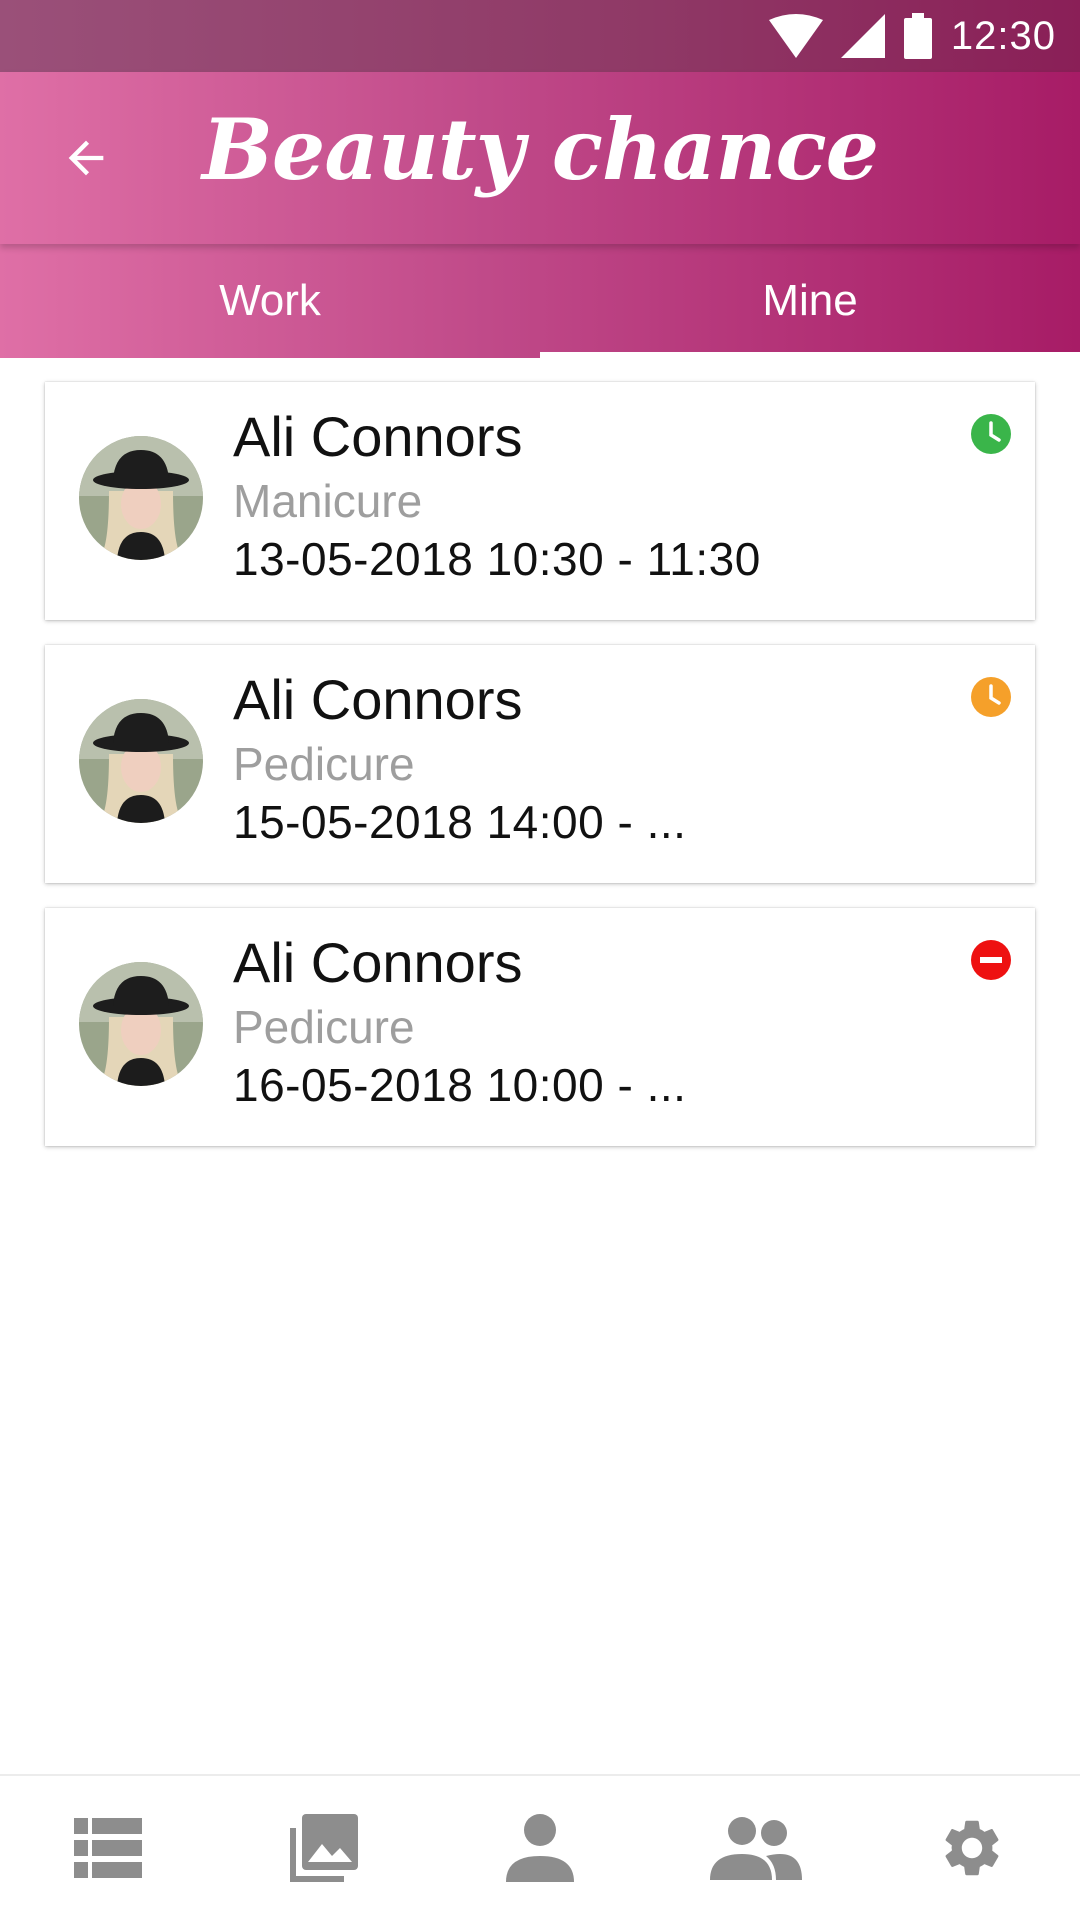  I want to click on status-bar: 12:30, so click(540, 36).